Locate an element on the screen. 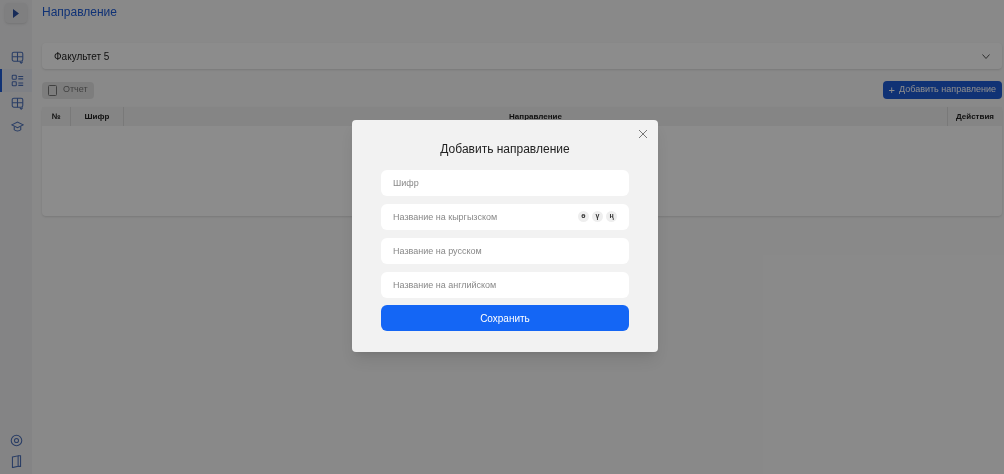 The image size is (1004, 474). caret-icon is located at coordinates (16, 13).